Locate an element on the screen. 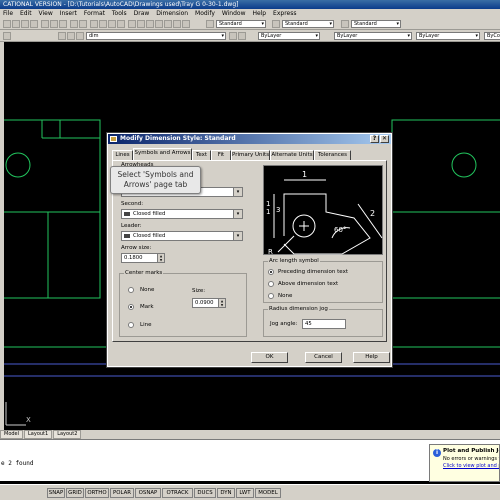 The height and width of the screenshot is (500, 500). menu-edit: Edit is located at coordinates (26, 13).